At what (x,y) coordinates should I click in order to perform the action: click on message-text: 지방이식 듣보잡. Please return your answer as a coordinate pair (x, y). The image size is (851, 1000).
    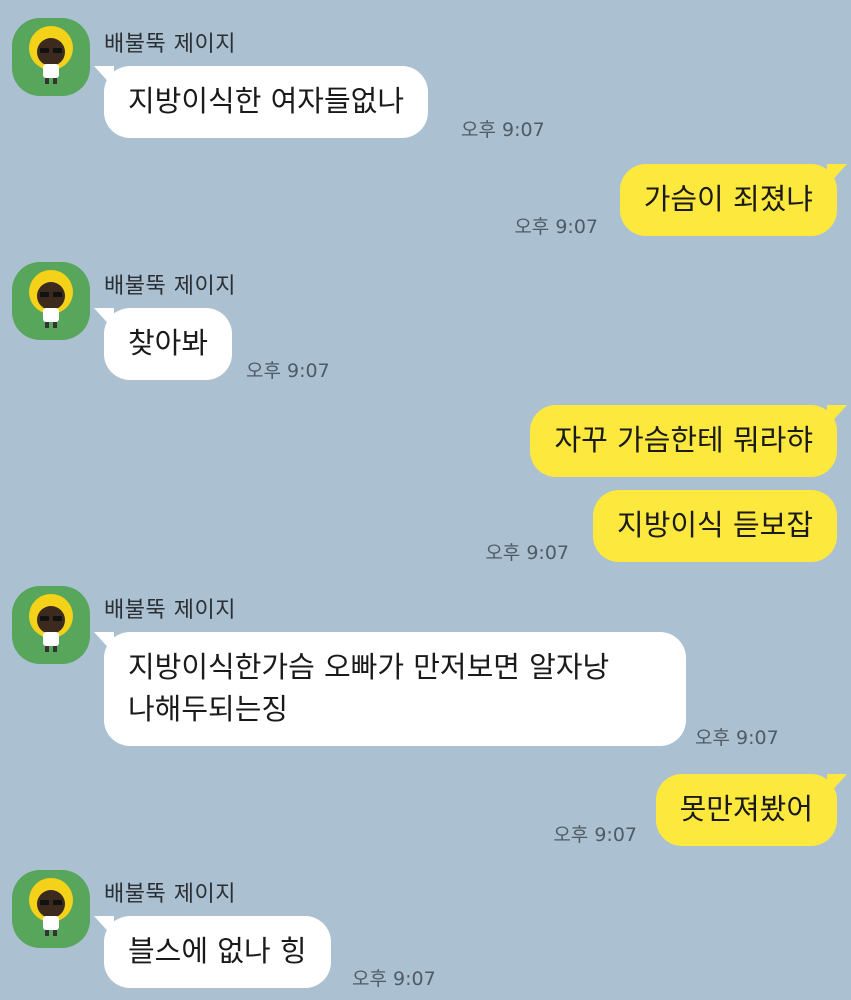
    Looking at the image, I should click on (715, 525).